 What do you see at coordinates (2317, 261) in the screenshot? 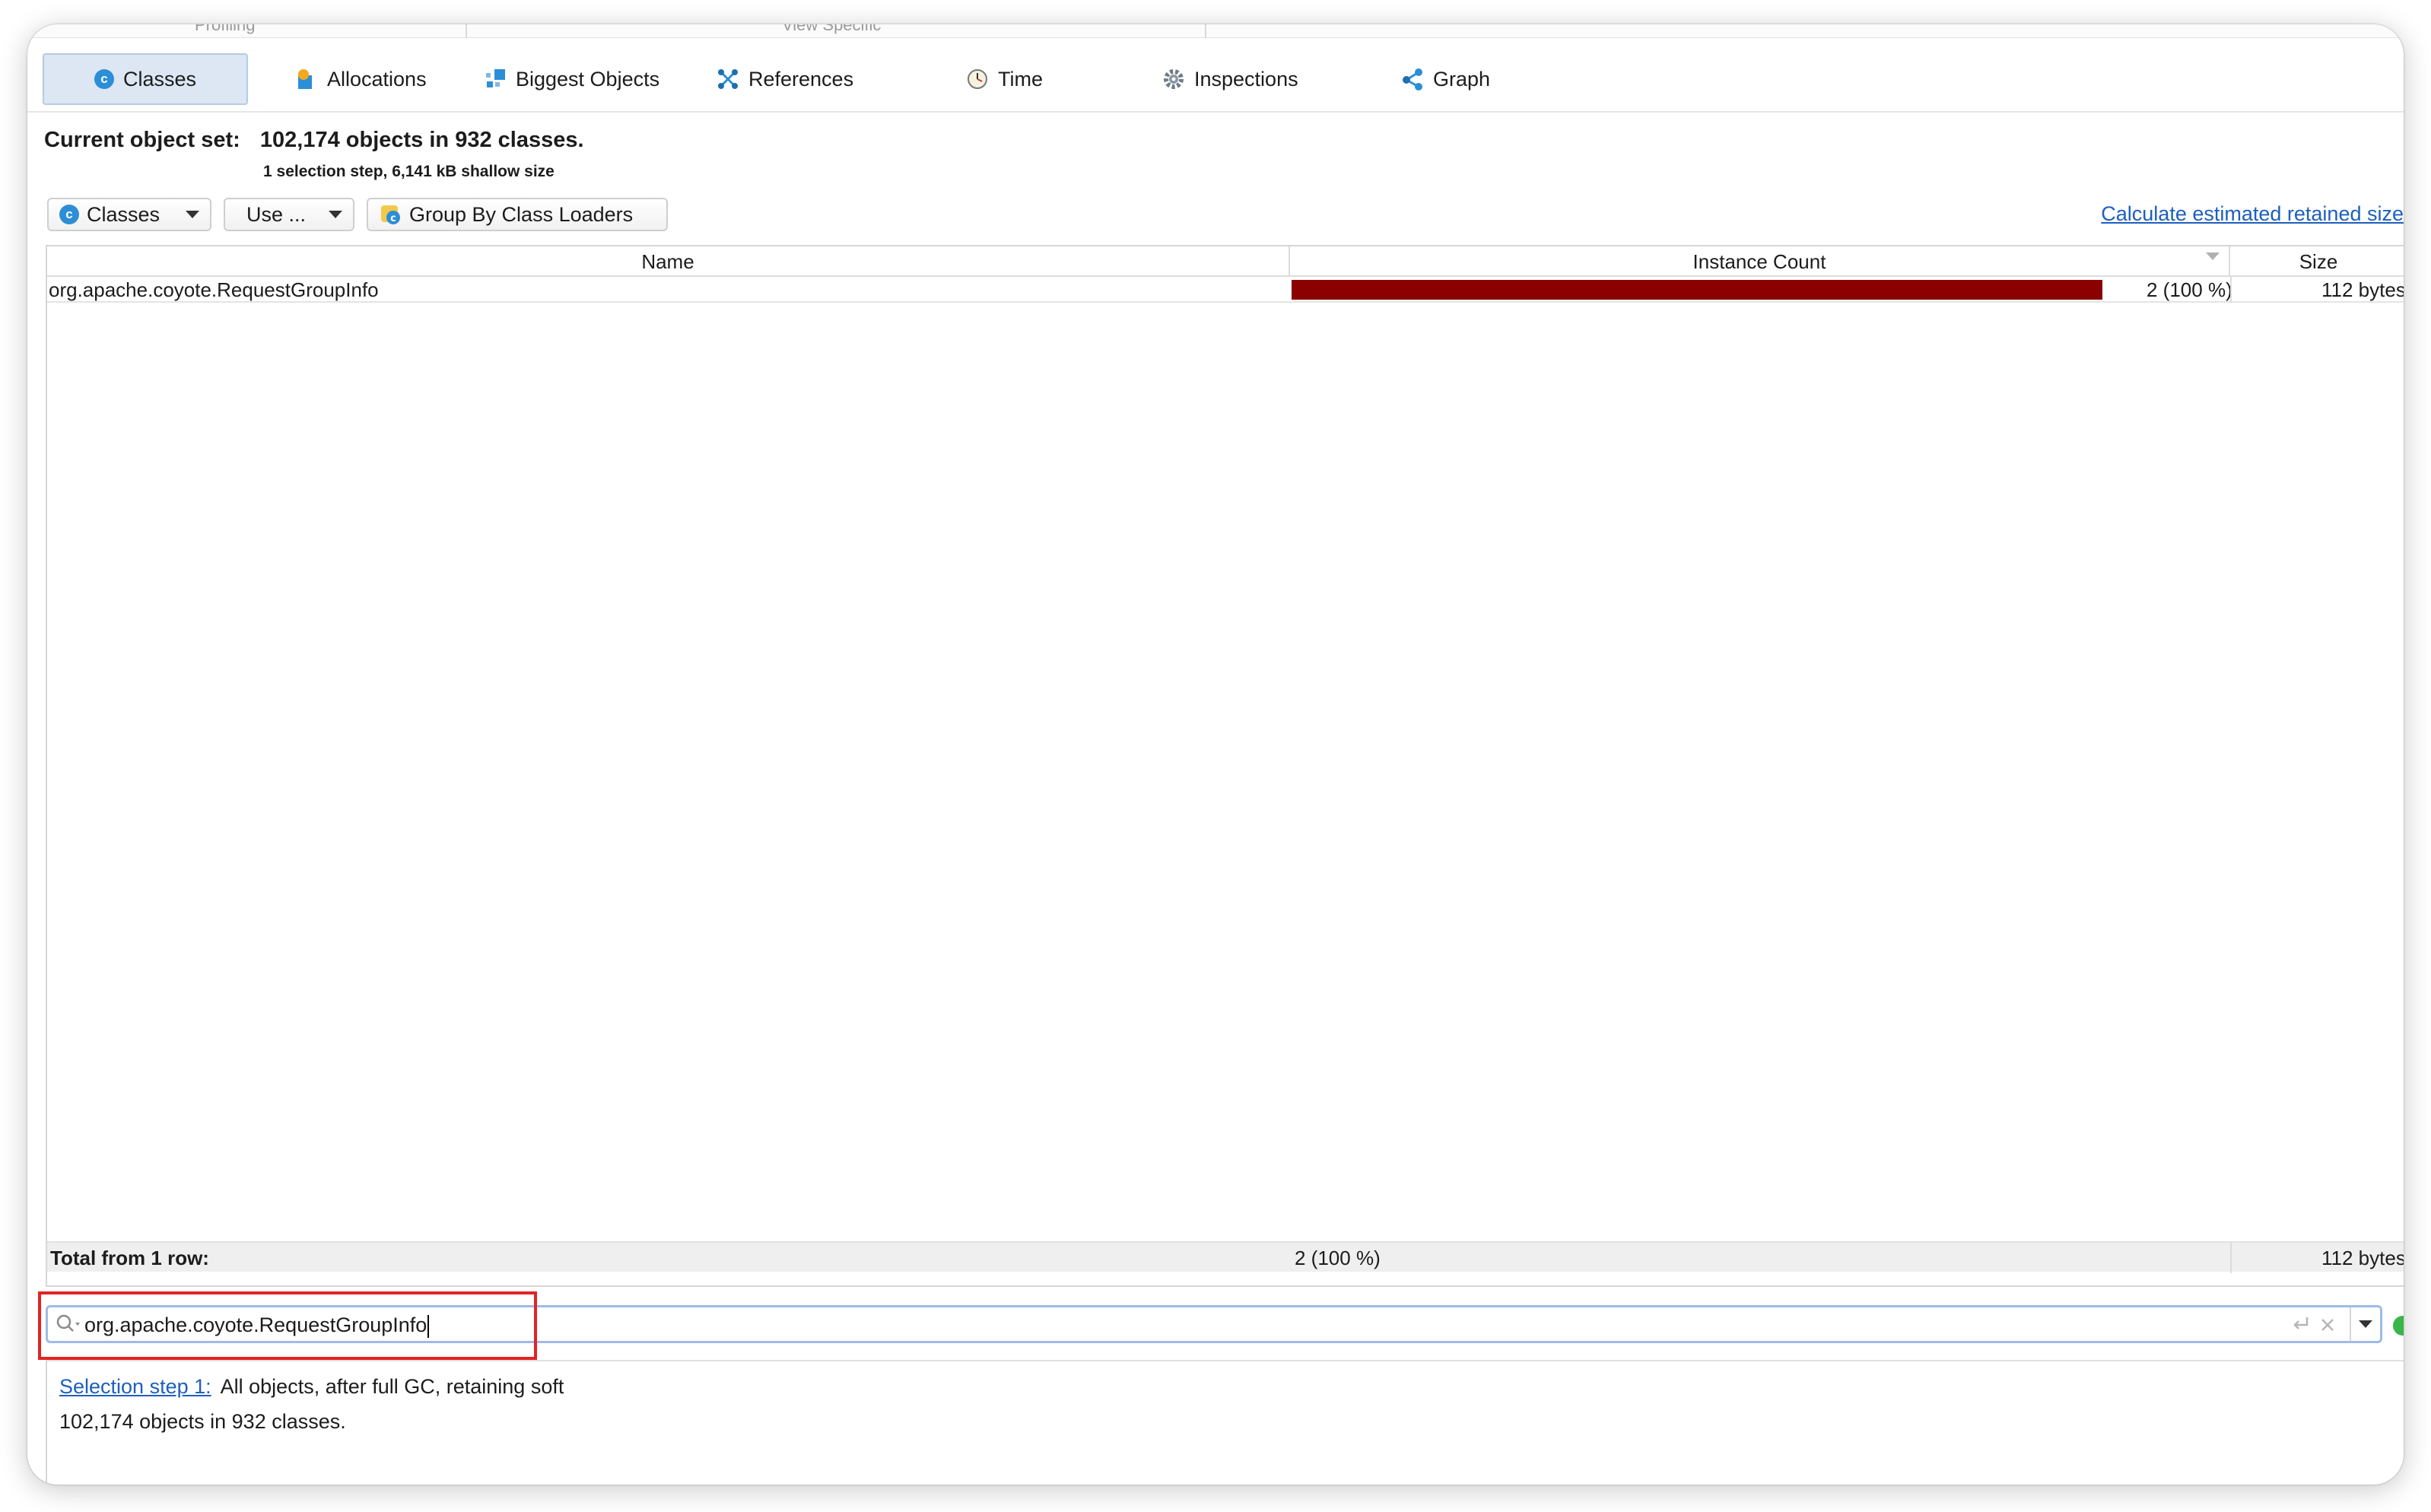
I see `column-header-size: Size` at bounding box center [2317, 261].